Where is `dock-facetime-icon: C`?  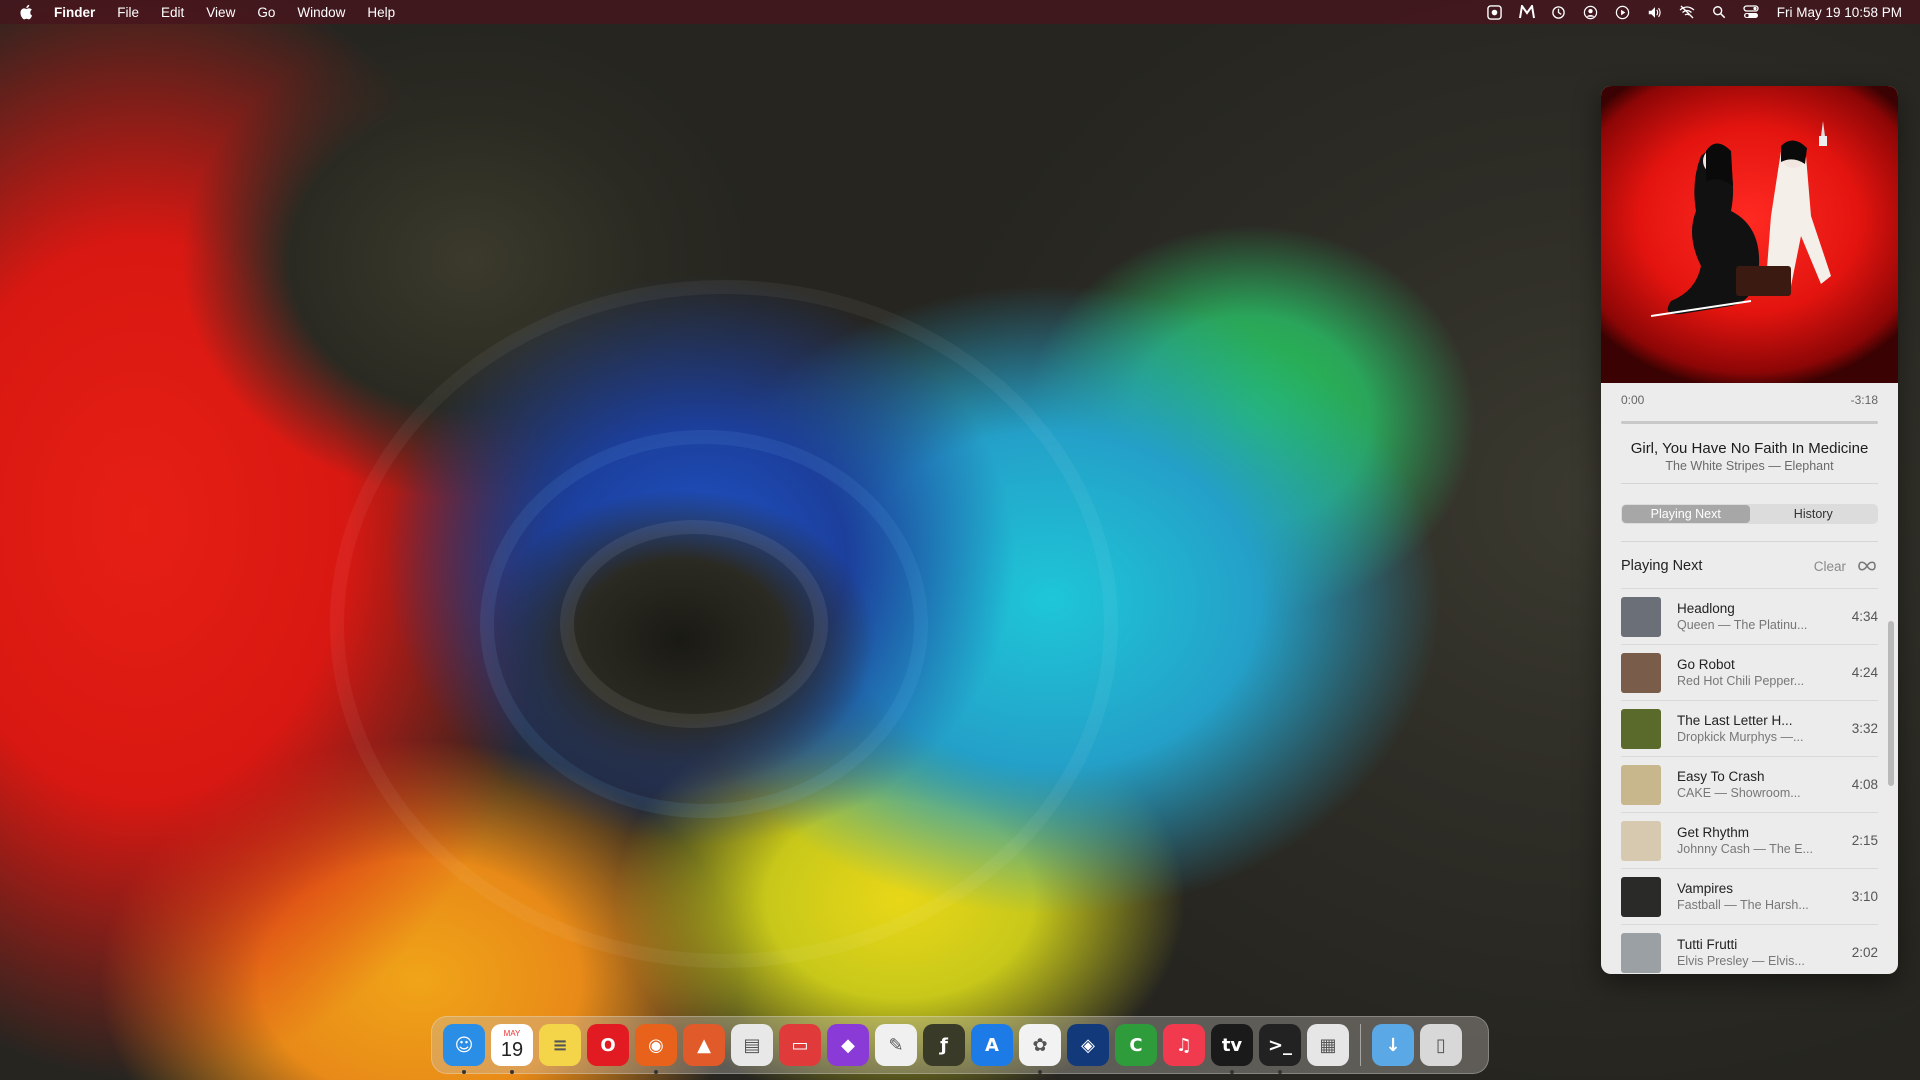
dock-facetime-icon: C is located at coordinates (1136, 1045).